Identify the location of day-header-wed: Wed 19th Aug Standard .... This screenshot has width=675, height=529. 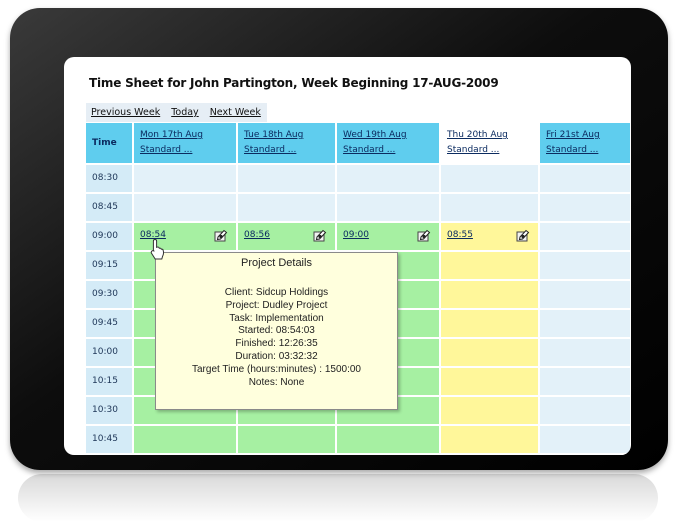
(389, 144).